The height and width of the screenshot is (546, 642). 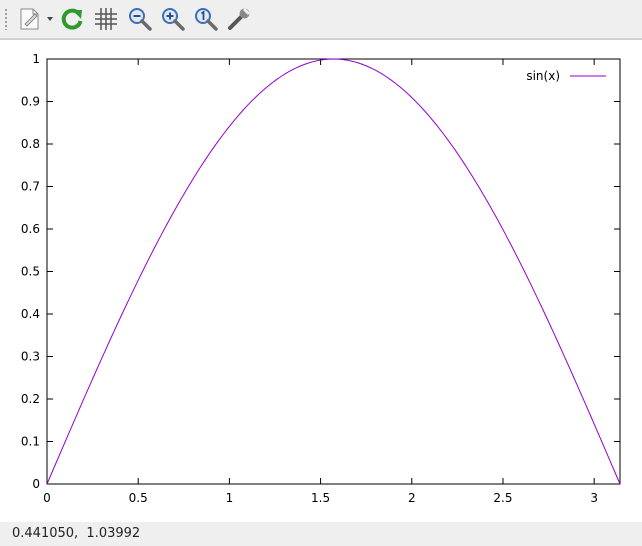 I want to click on zoom-reset-button, so click(x=206, y=19).